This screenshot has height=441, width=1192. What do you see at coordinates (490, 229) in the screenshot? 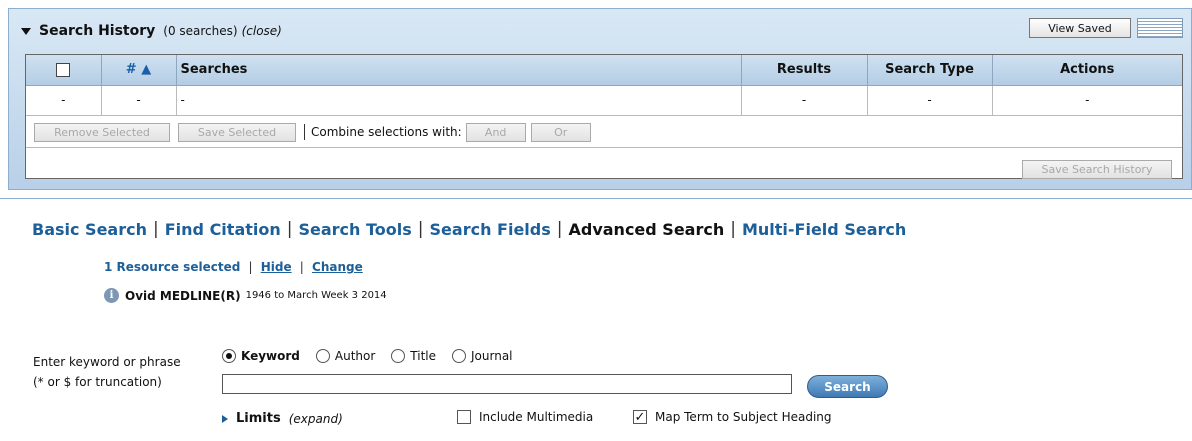
I see `tab-search-fields: Search Fields` at bounding box center [490, 229].